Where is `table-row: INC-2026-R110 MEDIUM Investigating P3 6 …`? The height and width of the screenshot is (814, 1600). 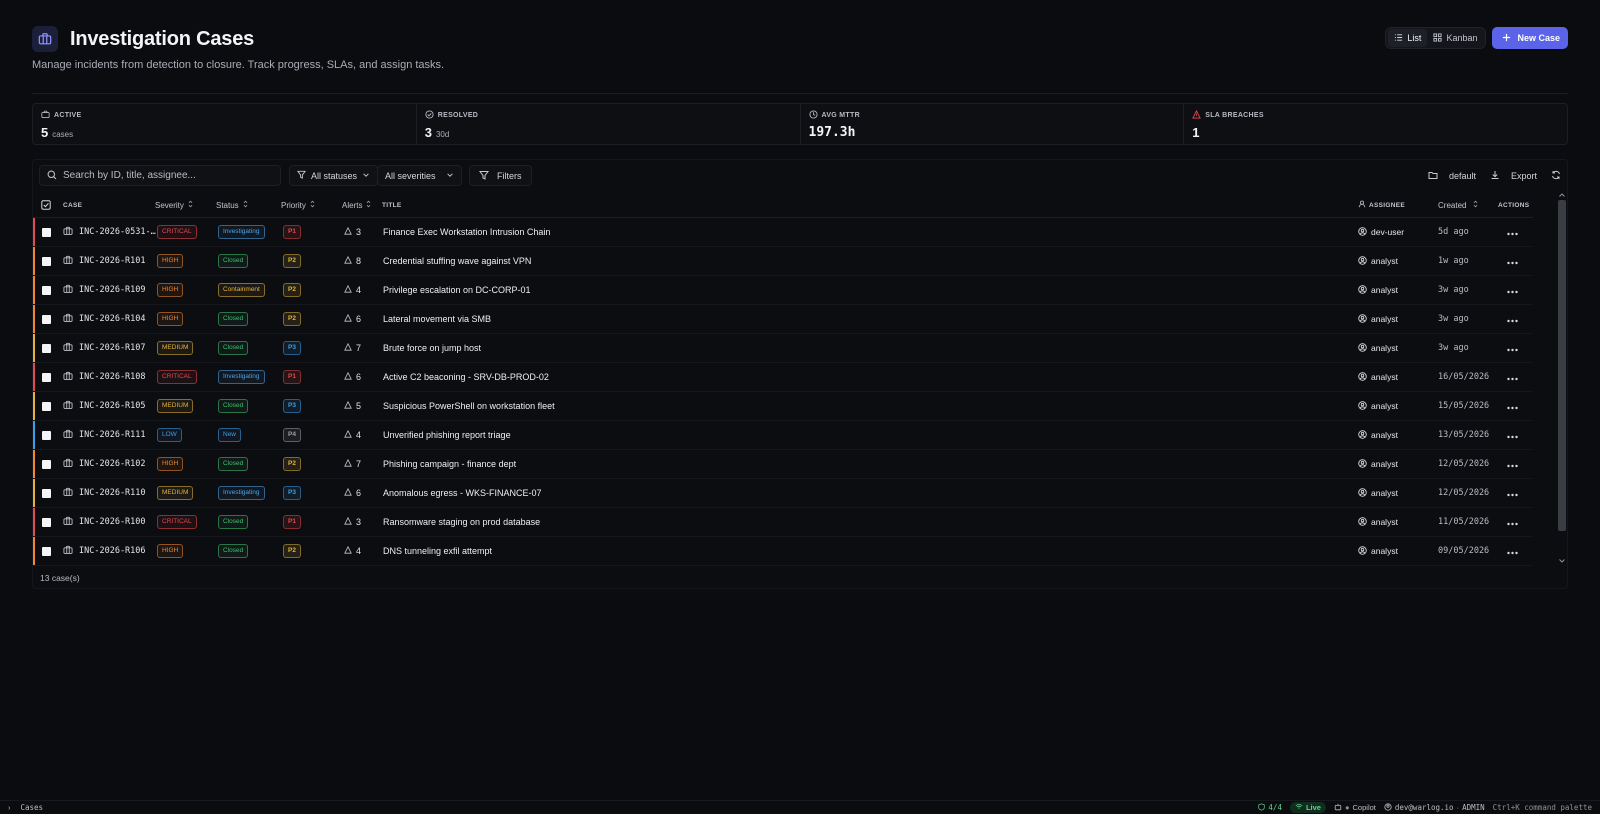 table-row: INC-2026-R110 MEDIUM Investigating P3 6 … is located at coordinates (783, 493).